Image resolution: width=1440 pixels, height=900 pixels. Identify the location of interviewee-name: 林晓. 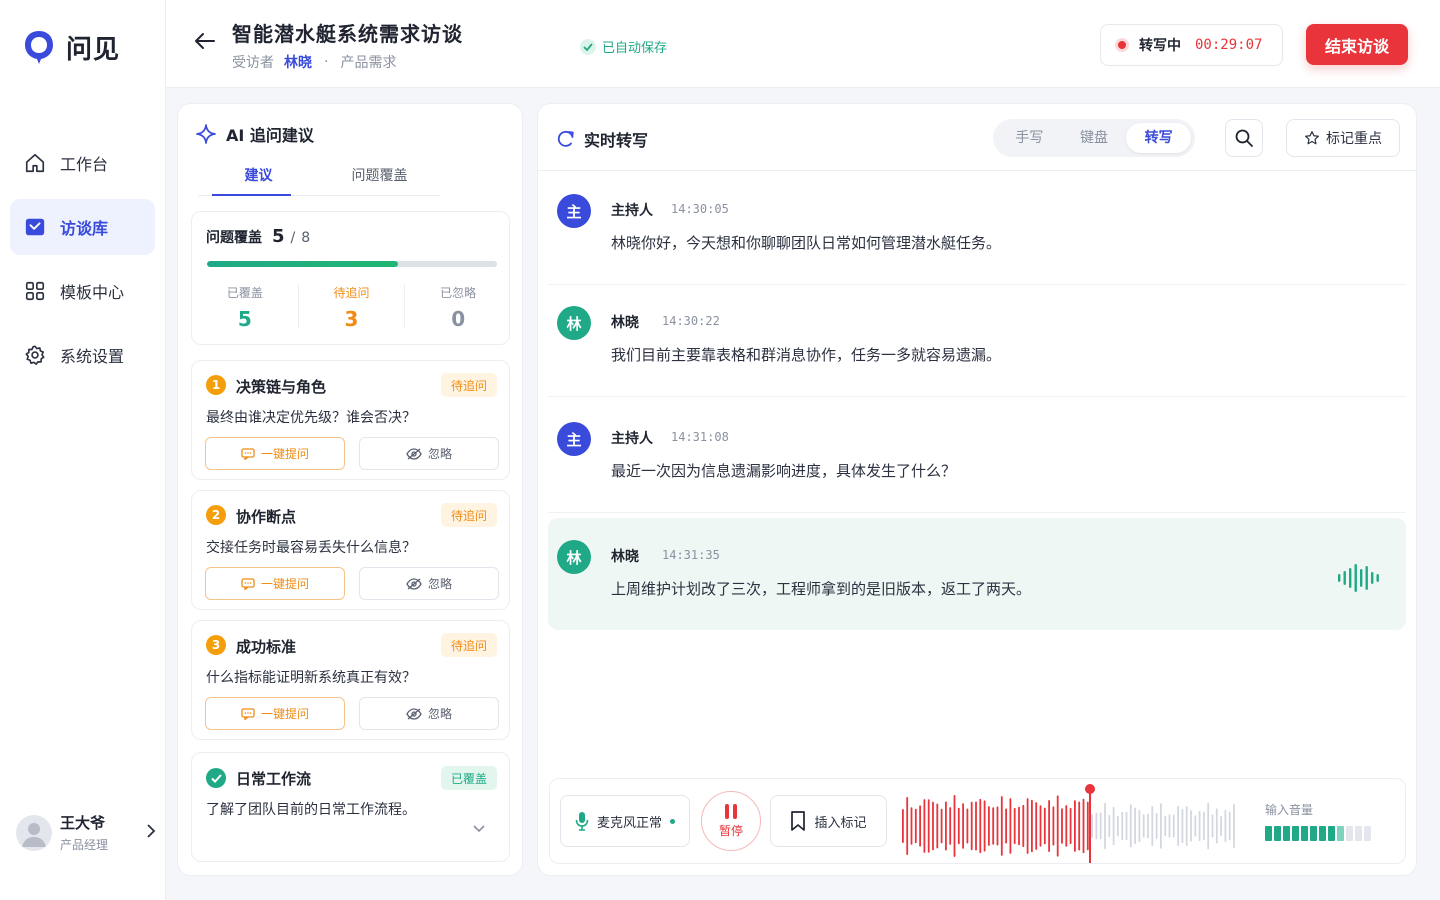
(298, 62).